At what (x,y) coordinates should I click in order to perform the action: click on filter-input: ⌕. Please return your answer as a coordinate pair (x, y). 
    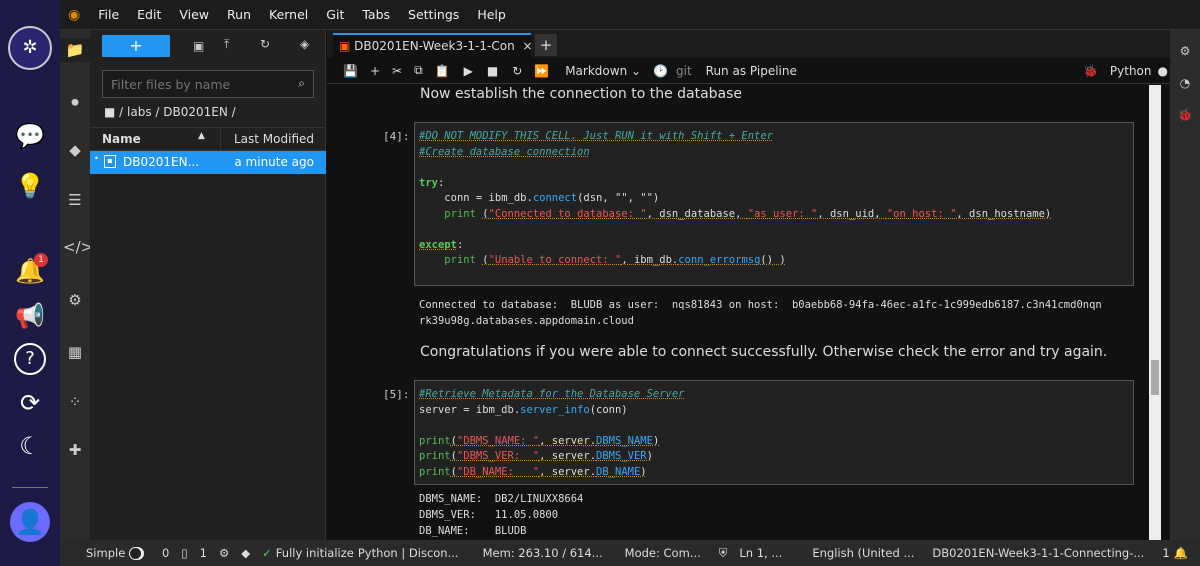
    Looking at the image, I should click on (208, 84).